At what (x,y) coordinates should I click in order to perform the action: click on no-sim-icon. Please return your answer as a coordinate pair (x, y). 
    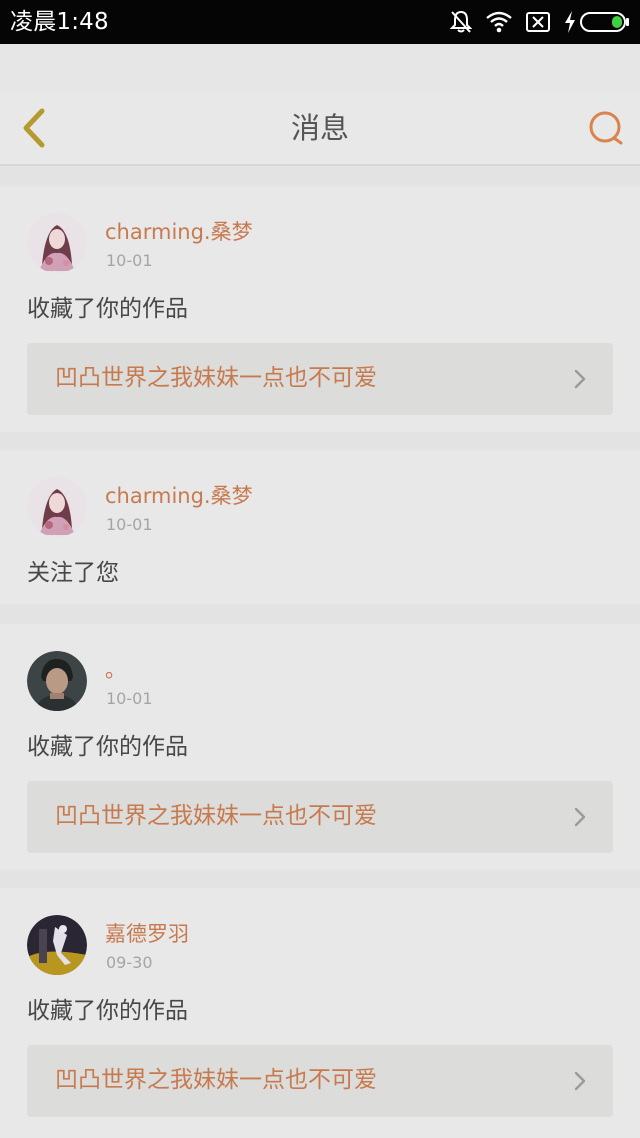
    Looking at the image, I should click on (538, 22).